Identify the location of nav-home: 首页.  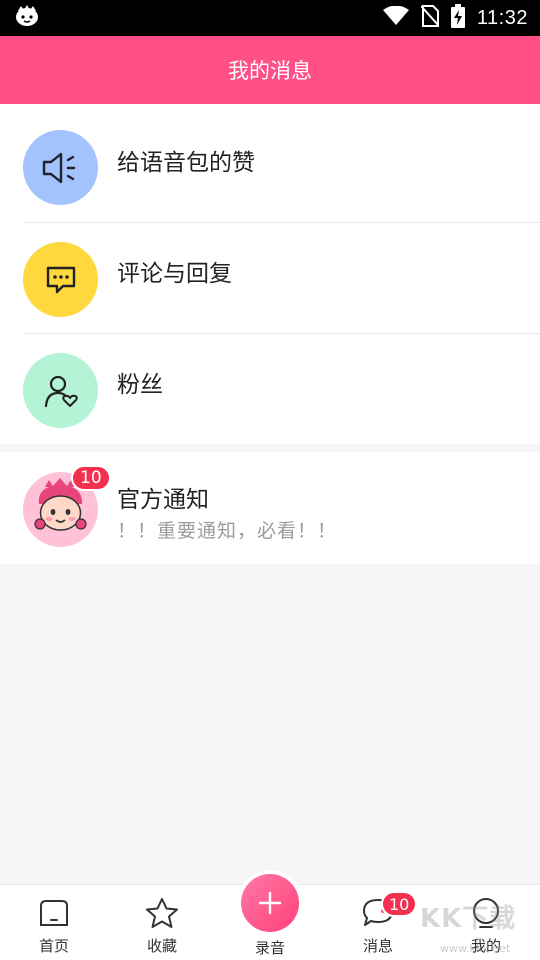
(54, 922).